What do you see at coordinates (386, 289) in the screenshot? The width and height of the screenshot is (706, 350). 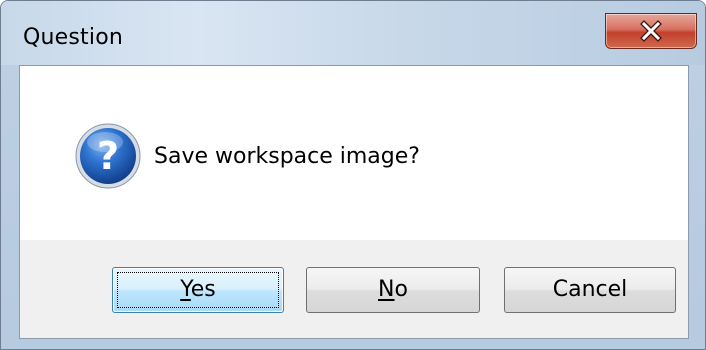 I see `no-accelerator: N` at bounding box center [386, 289].